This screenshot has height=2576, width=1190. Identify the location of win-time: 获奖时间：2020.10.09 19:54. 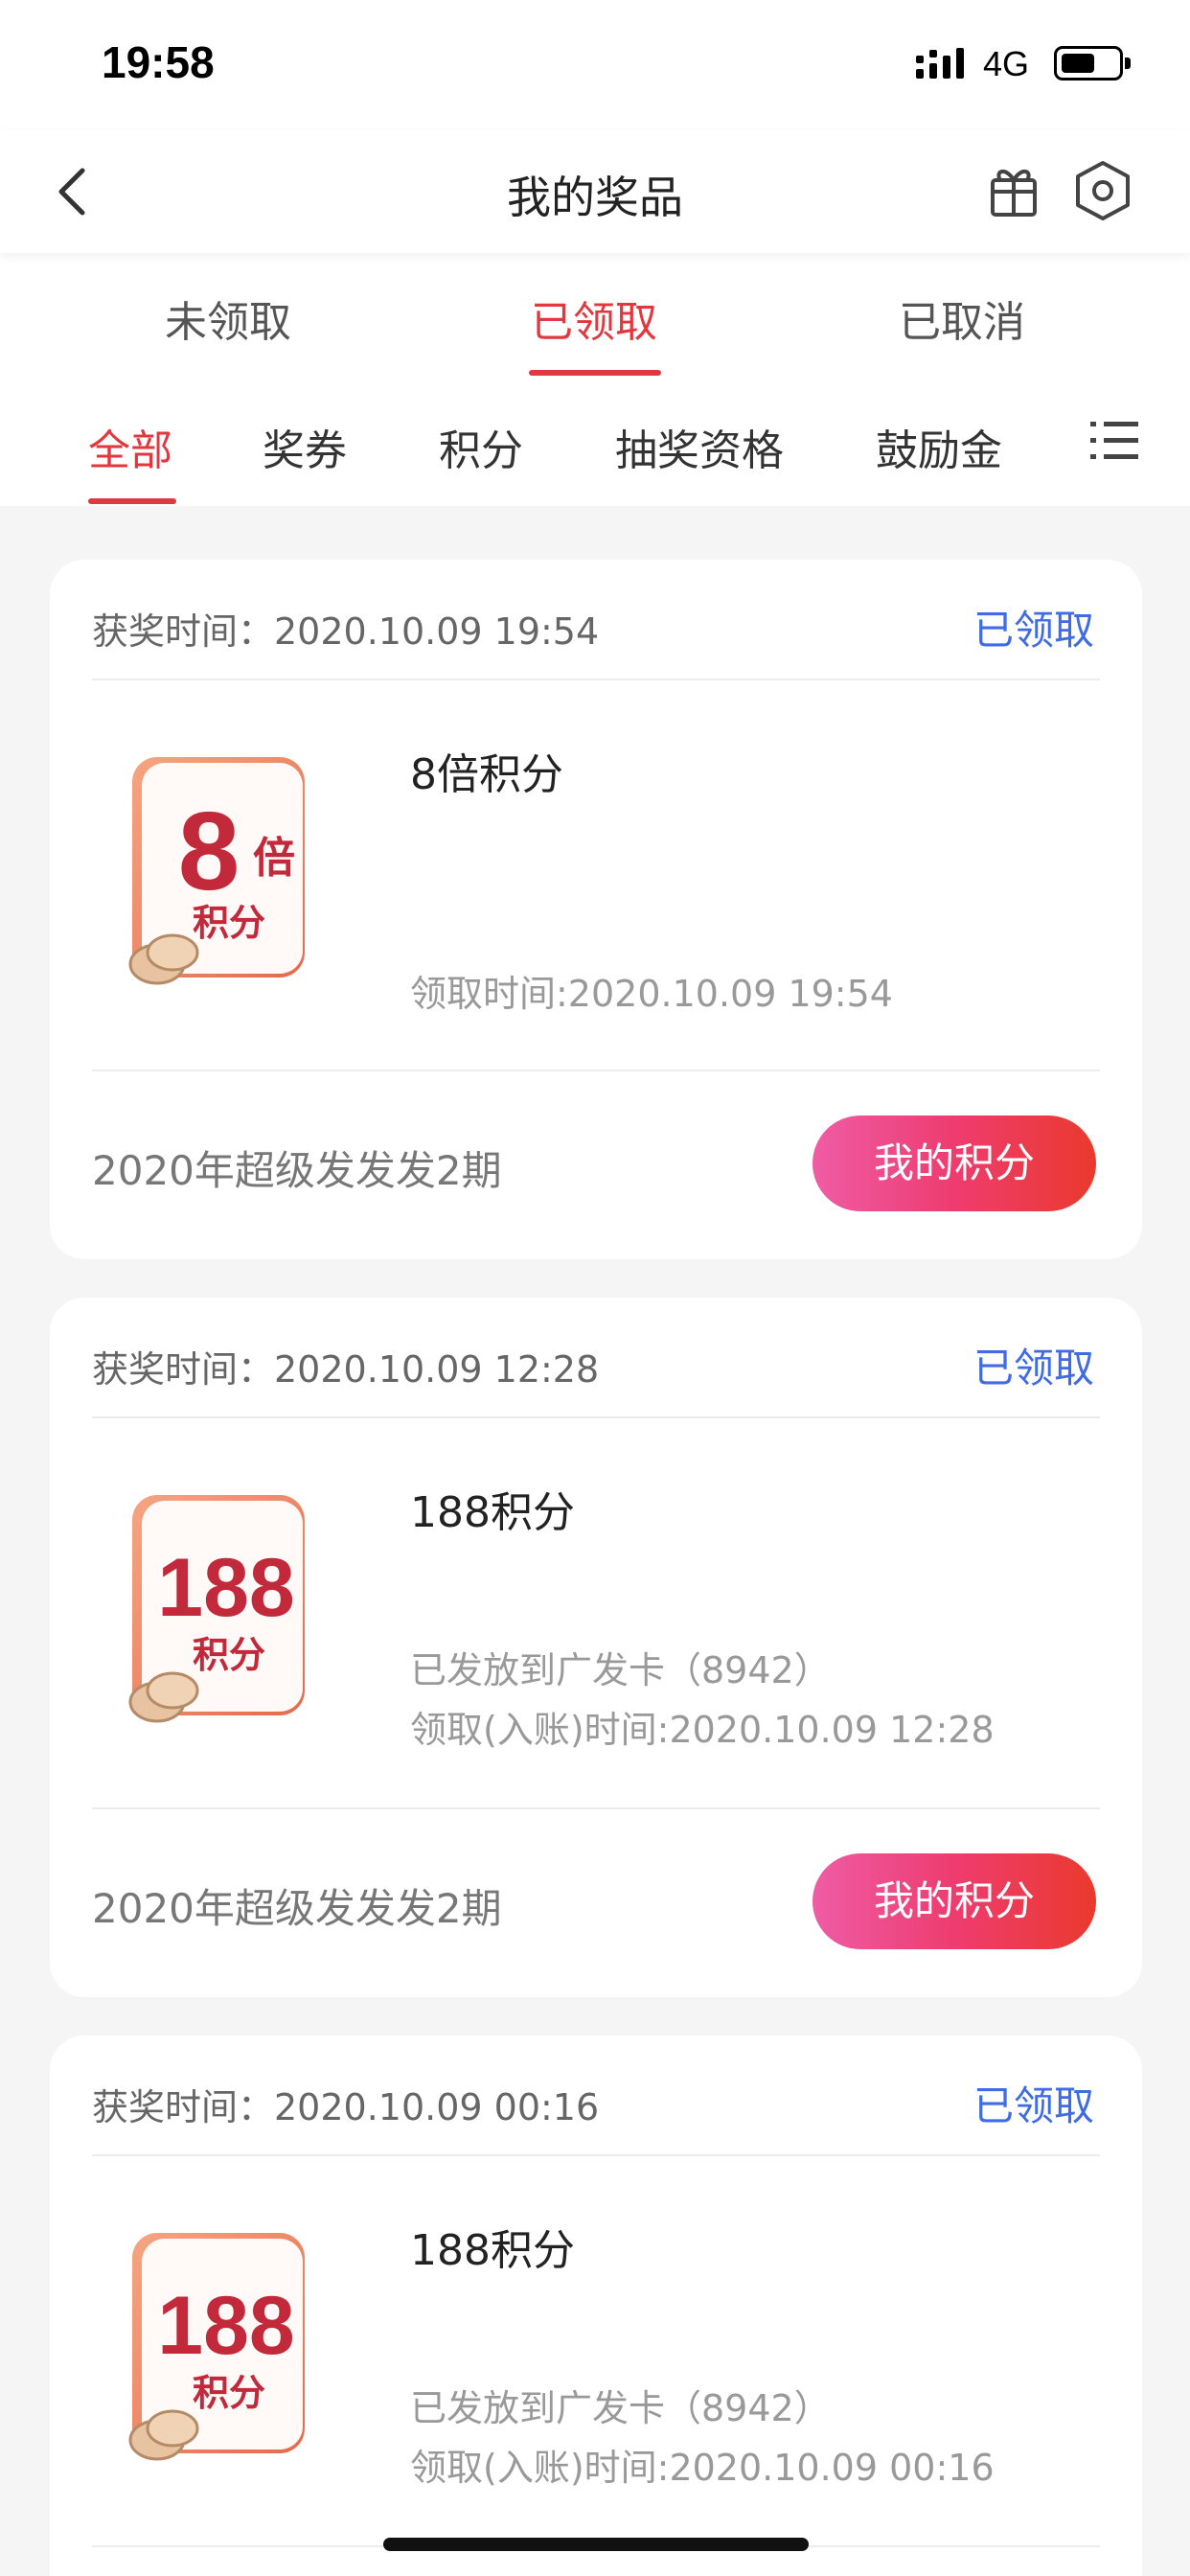
(346, 631).